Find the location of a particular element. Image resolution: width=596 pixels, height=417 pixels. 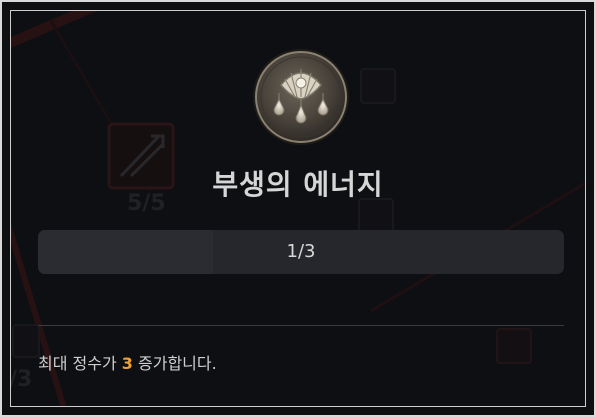

divider is located at coordinates (301, 325).